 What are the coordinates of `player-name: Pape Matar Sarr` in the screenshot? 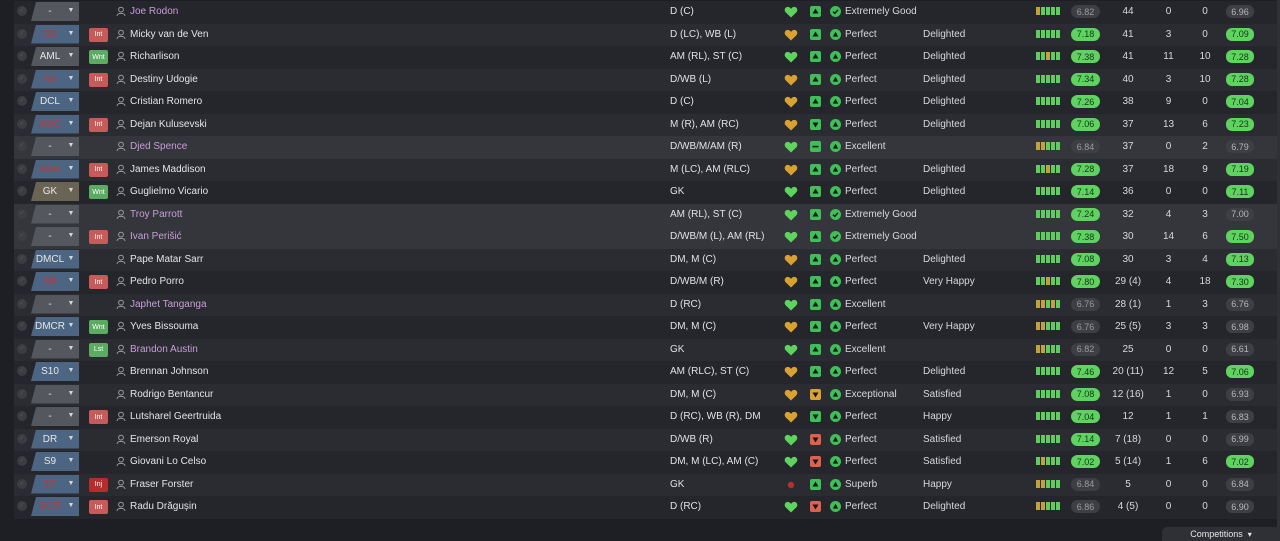 It's located at (166, 259).